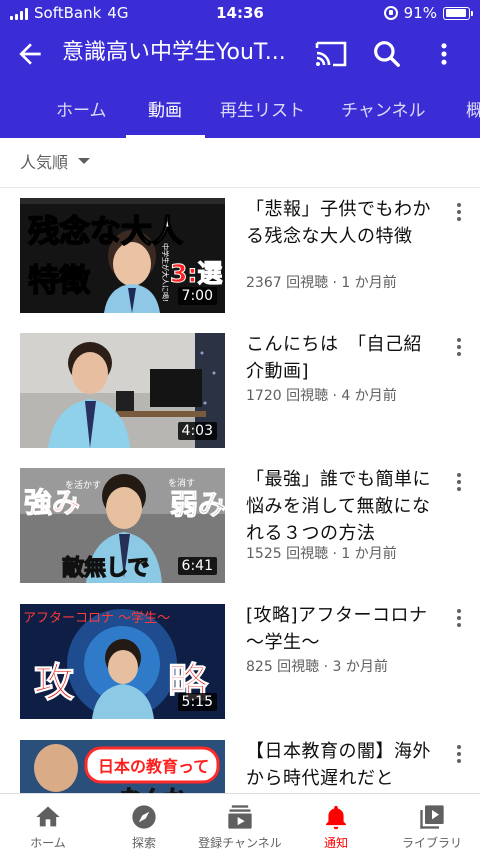 The height and width of the screenshot is (854, 480). What do you see at coordinates (240, 843) in the screenshot?
I see `nav-label: 登録チャンネル` at bounding box center [240, 843].